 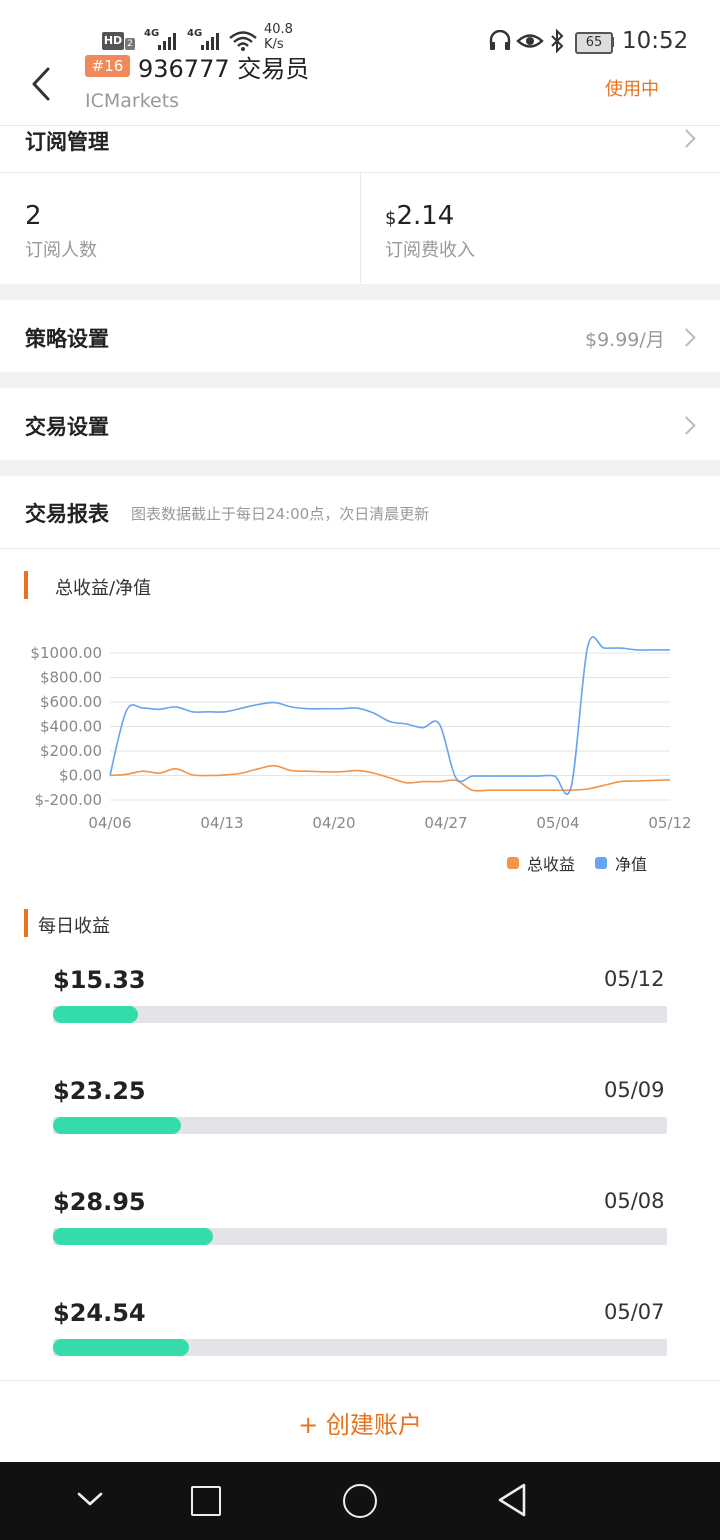 I want to click on divider, so click(x=360, y=548).